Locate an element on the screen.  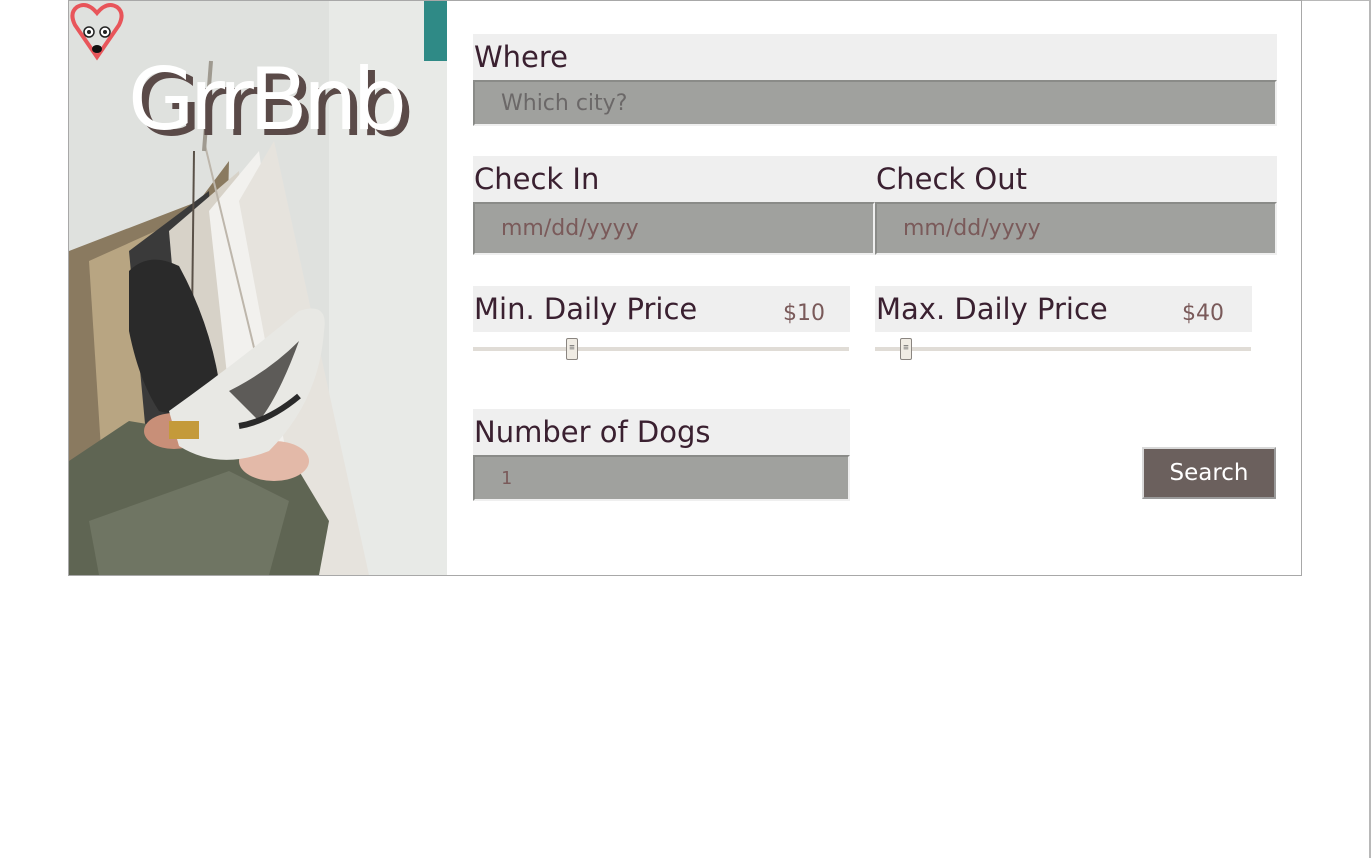
min-price-slider-track is located at coordinates (661, 349).